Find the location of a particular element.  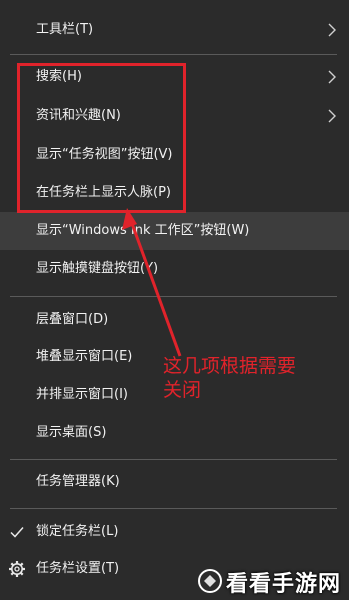

menu-item-label: 显示触摸键盘按钮(Y) is located at coordinates (97, 268).